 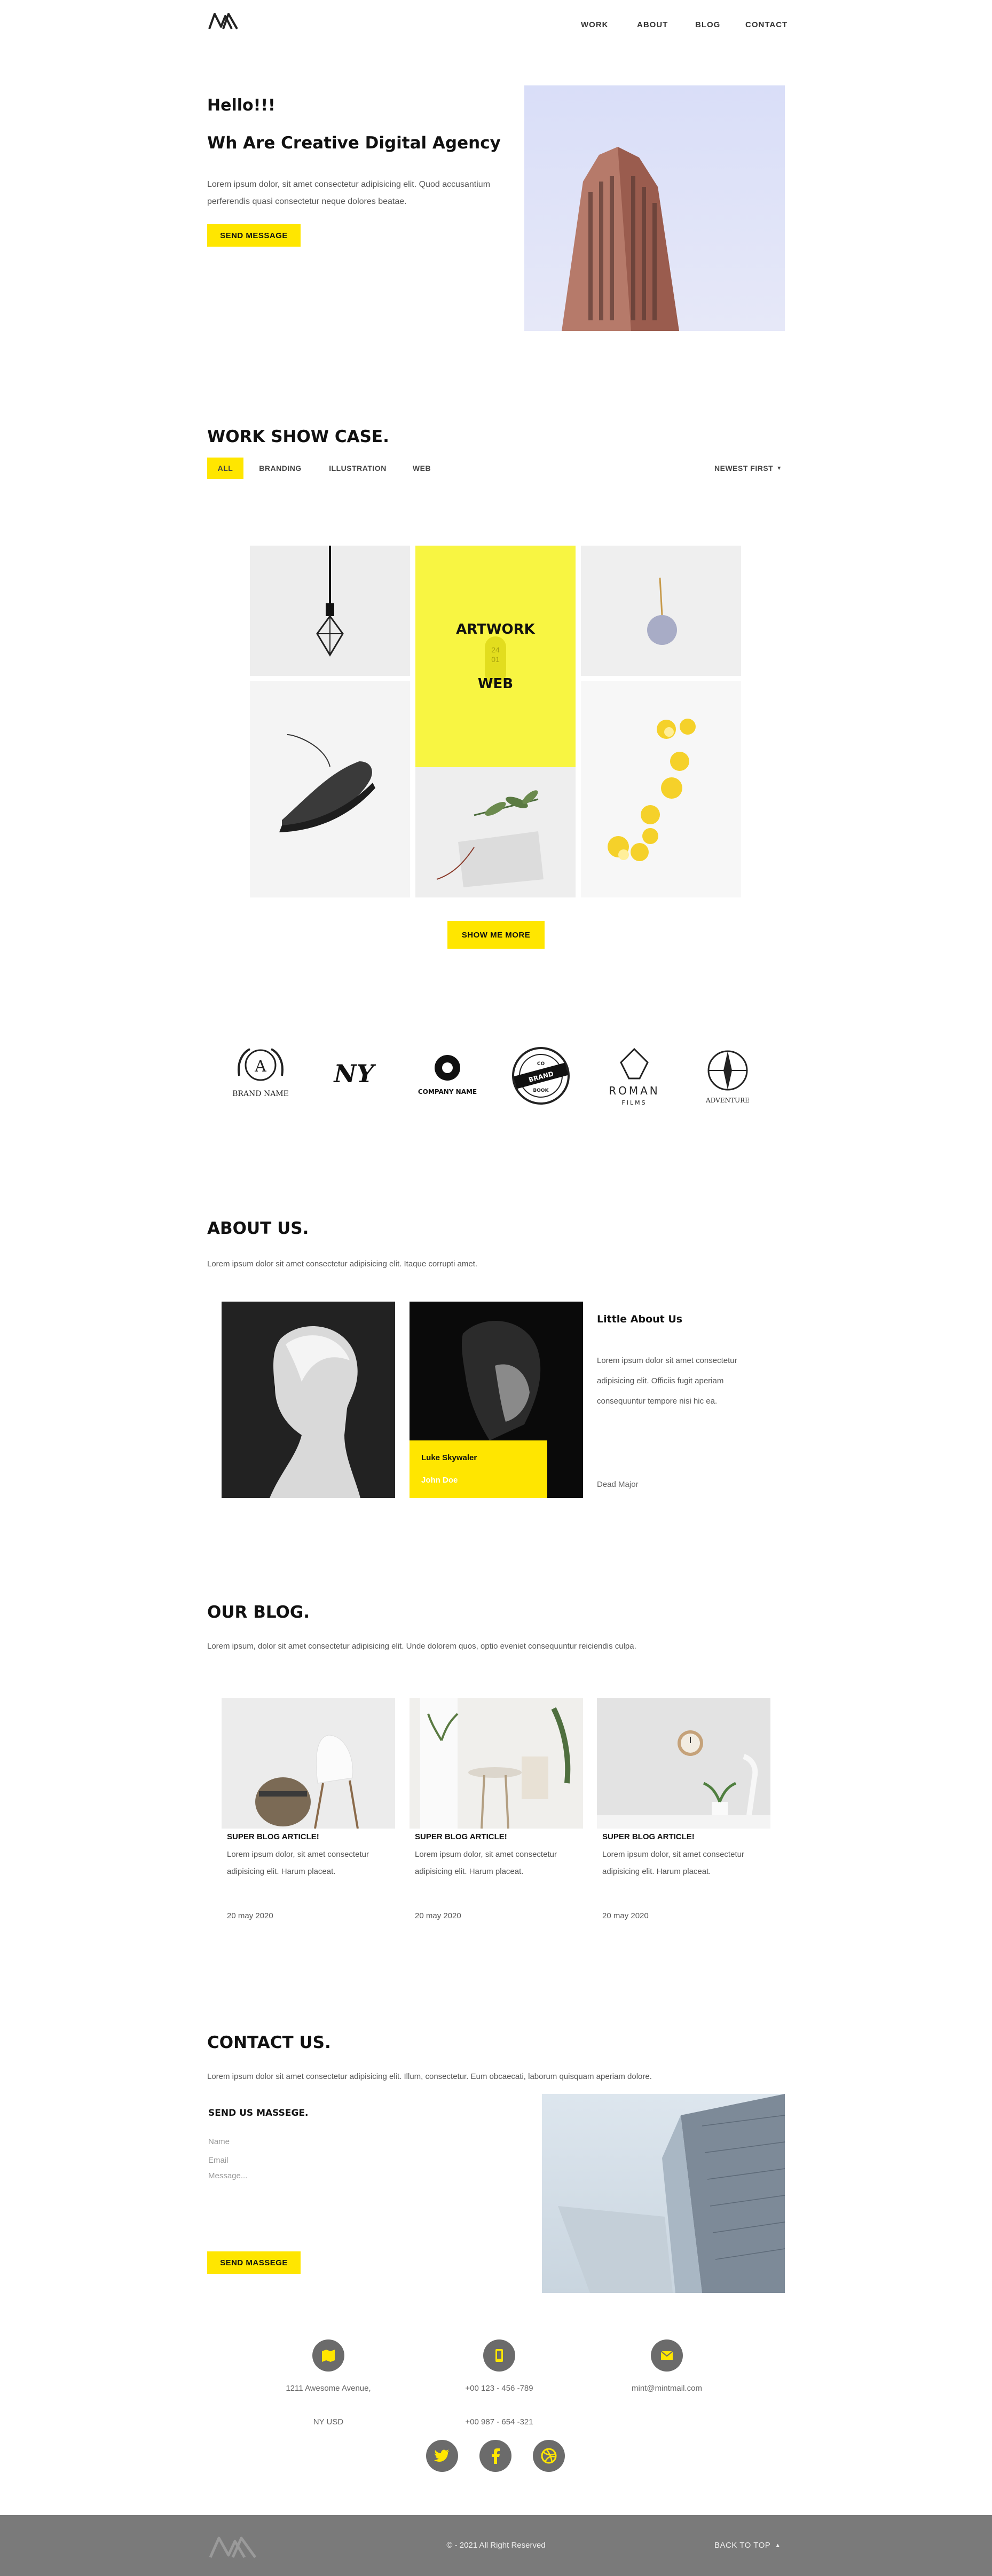 What do you see at coordinates (330, 601) in the screenshot?
I see `pendant-lamp-icon` at bounding box center [330, 601].